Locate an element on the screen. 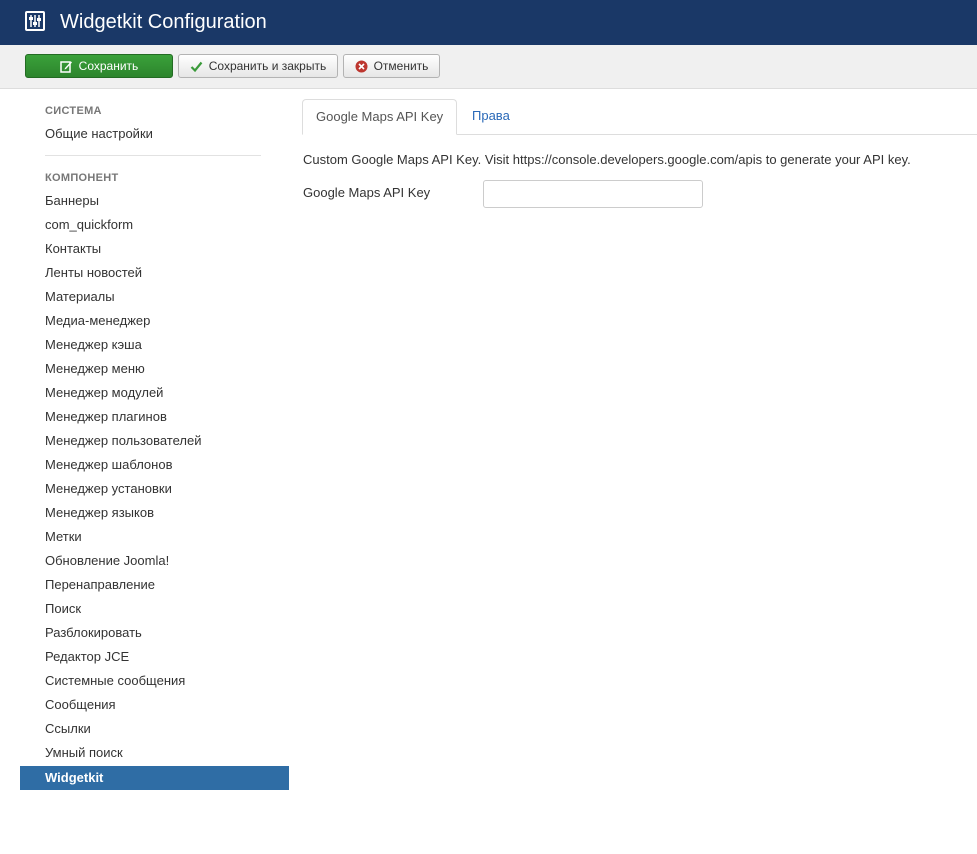 The width and height of the screenshot is (977, 854). sidebar-item-post-install-messages: Системные сообщения is located at coordinates (154, 681).